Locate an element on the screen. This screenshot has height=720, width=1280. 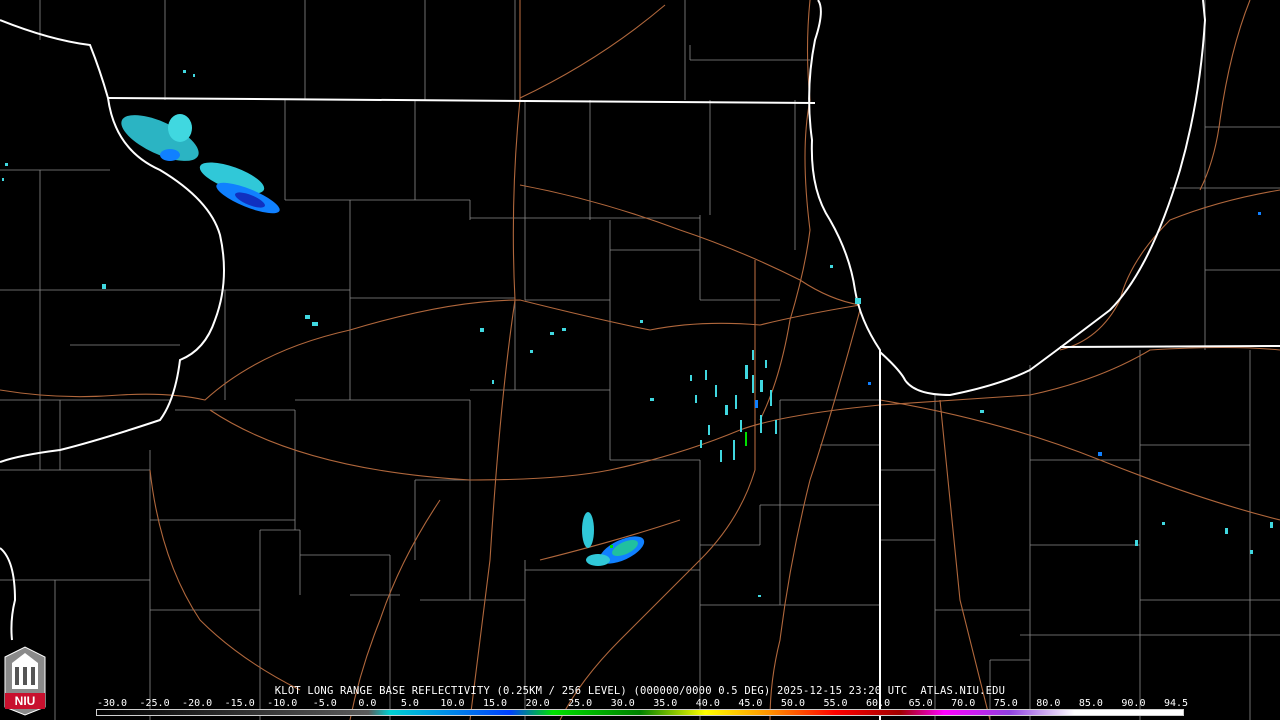
scale-tick: 20.0 is located at coordinates (537, 703).